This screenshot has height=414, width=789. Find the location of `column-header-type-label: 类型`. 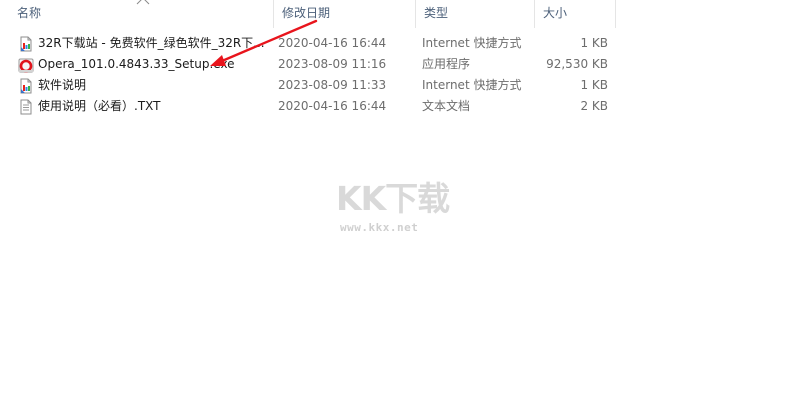

column-header-type-label: 类型 is located at coordinates (436, 13).